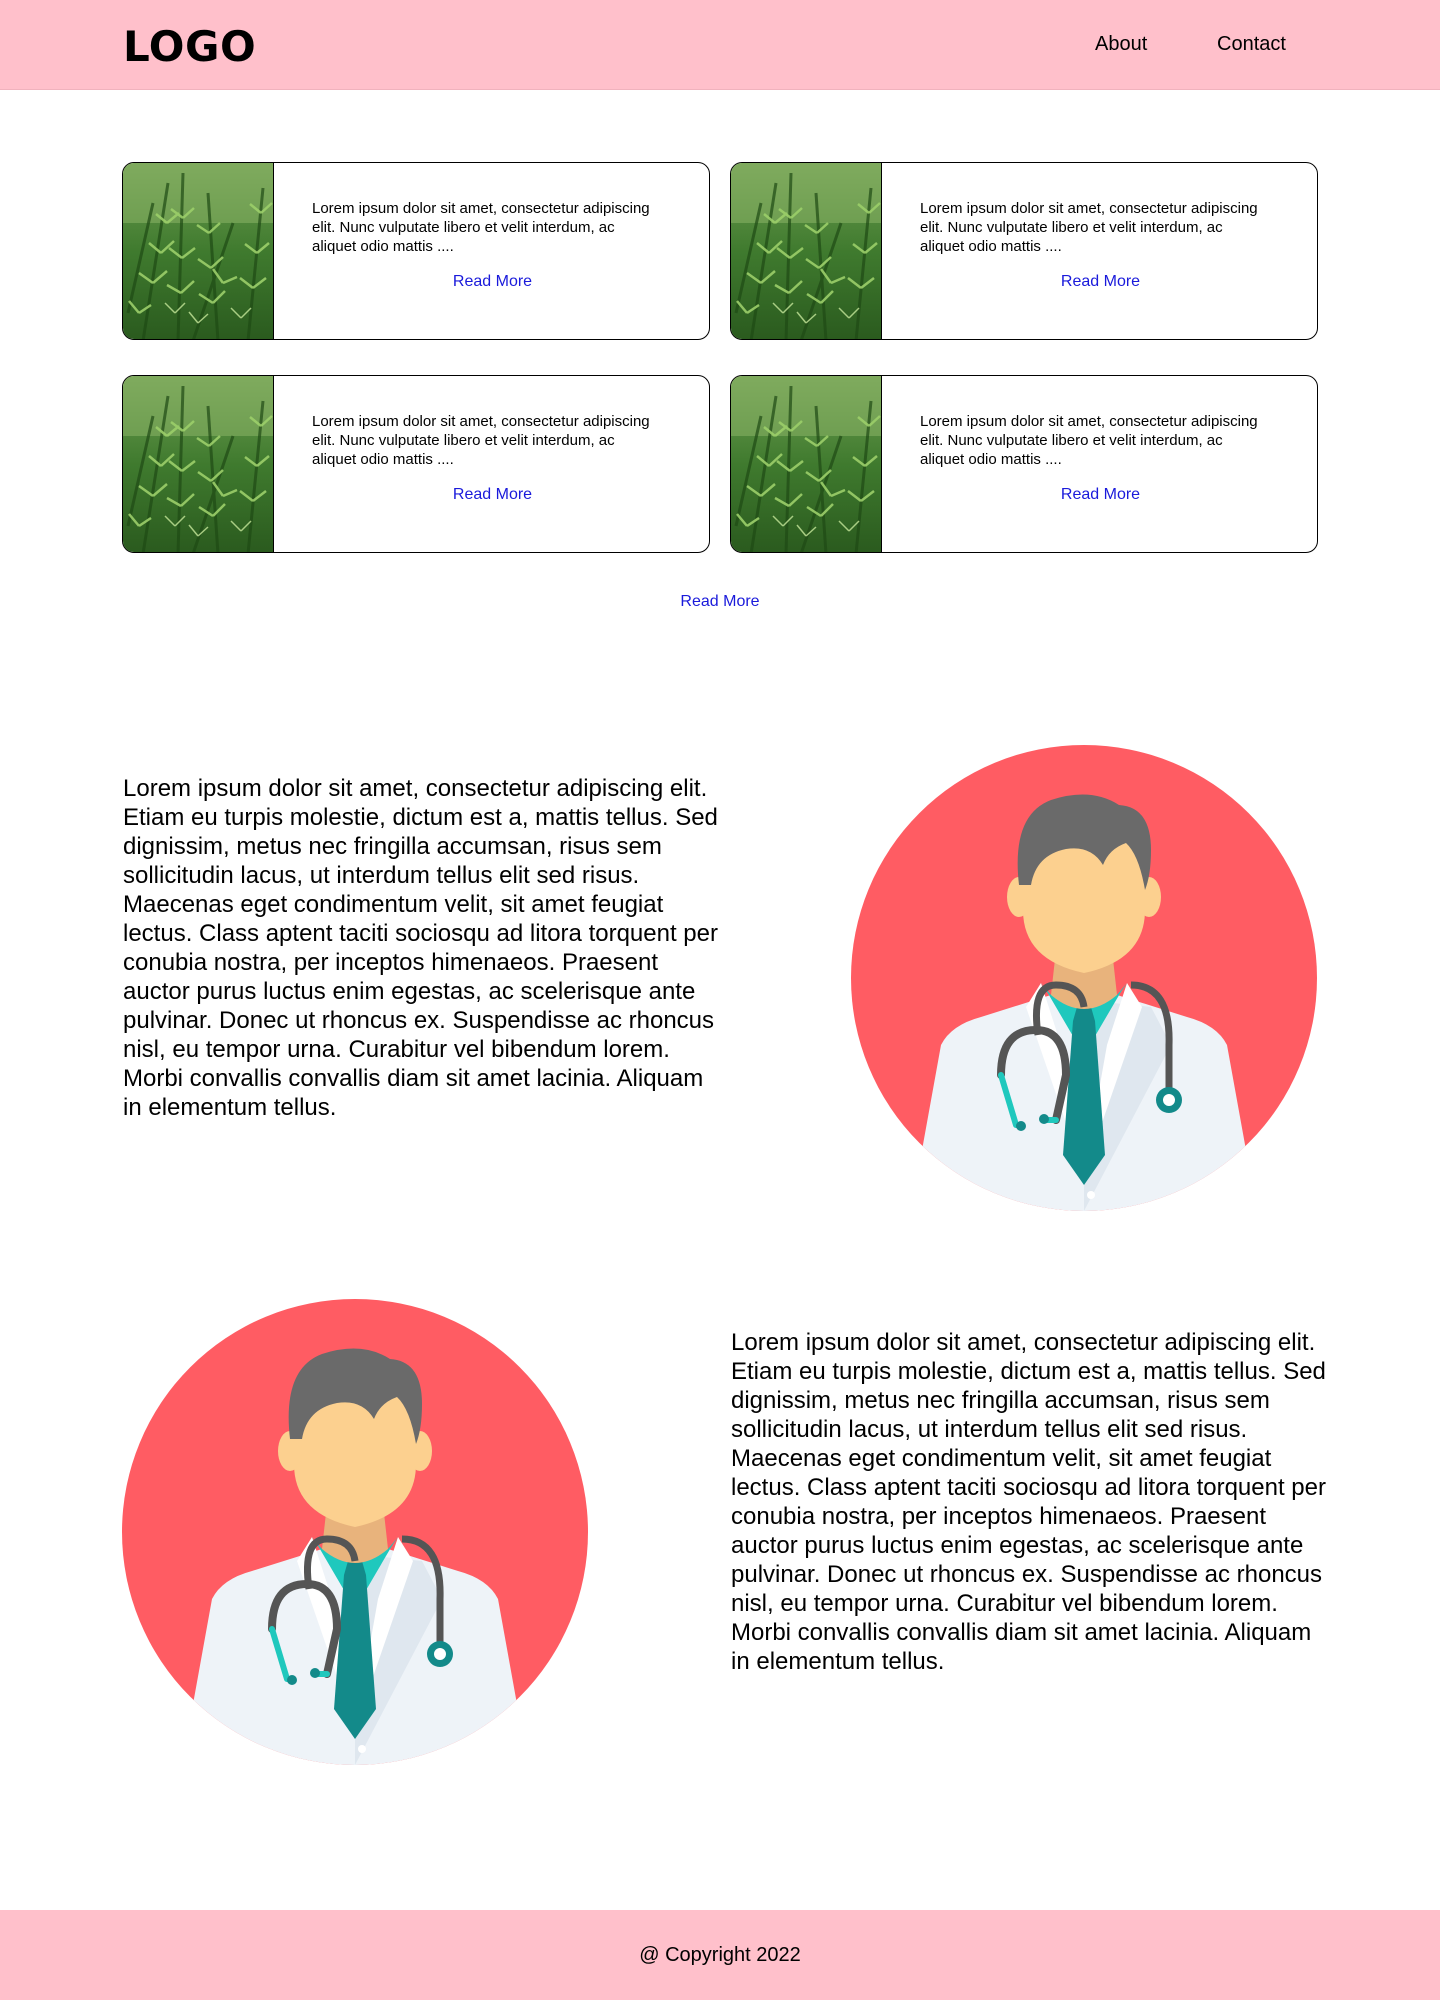 The width and height of the screenshot is (1440, 2000). I want to click on copyright-text: @ Copyright 2022, so click(720, 1955).